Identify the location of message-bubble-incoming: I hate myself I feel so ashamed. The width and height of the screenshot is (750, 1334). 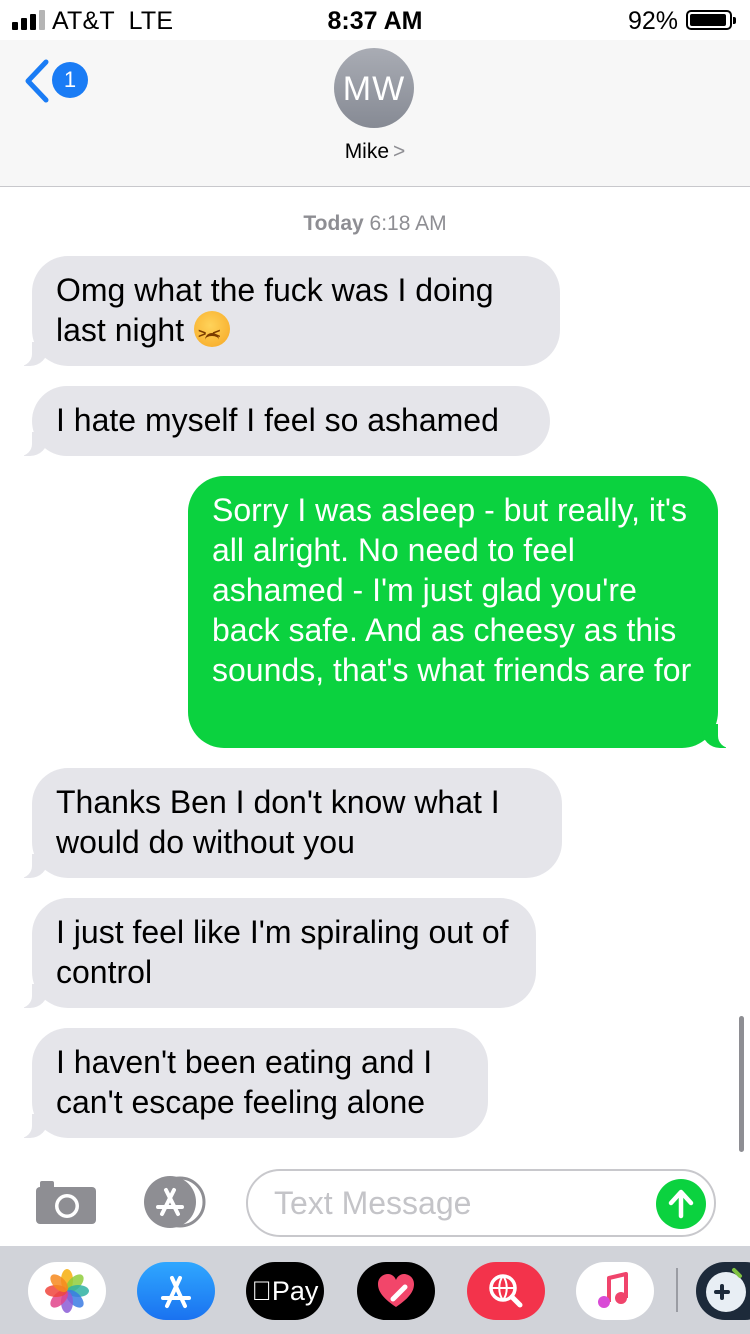
(281, 421).